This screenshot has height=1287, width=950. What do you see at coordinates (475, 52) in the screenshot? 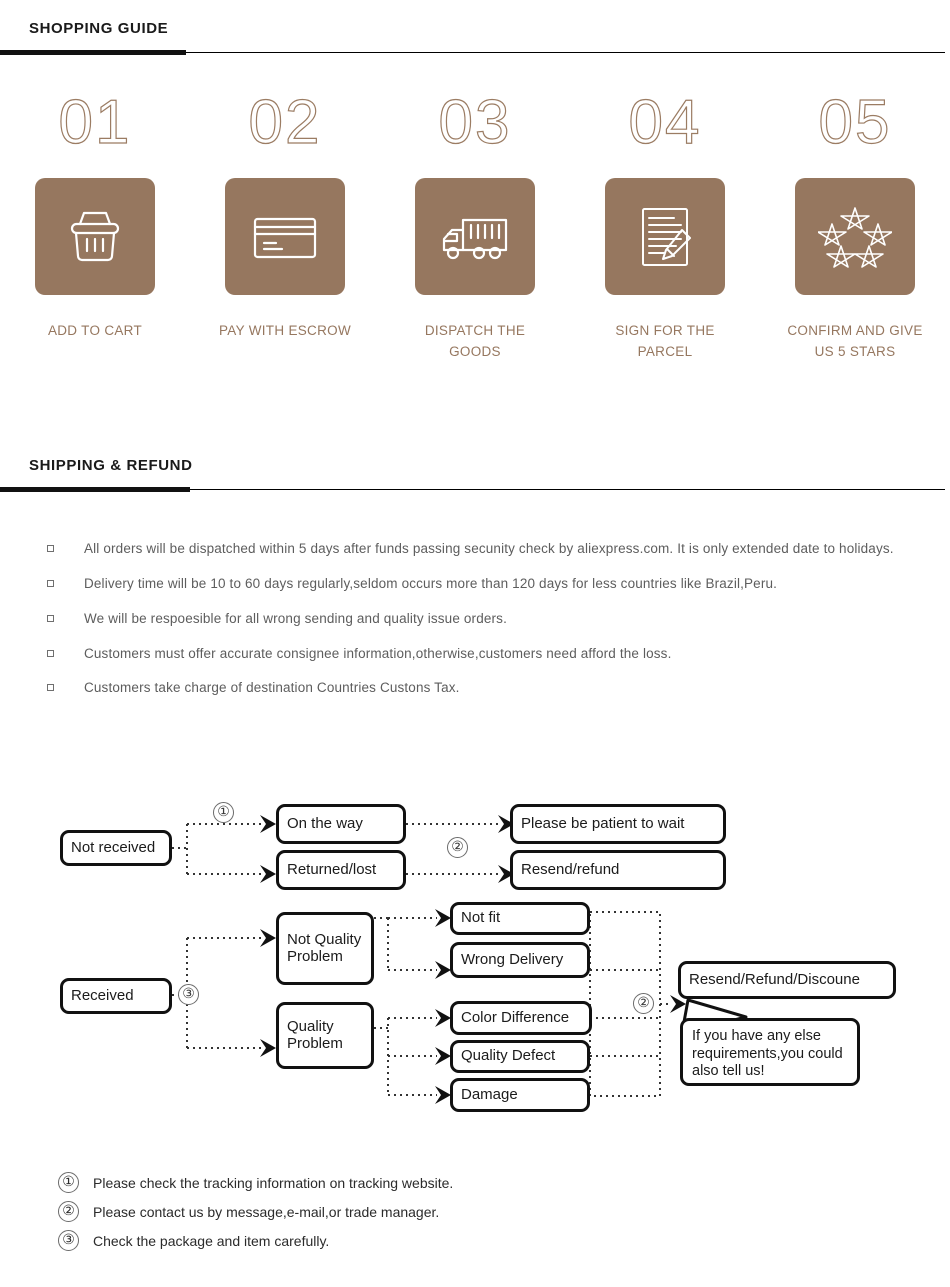
I see `shopping-guide-rule` at bounding box center [475, 52].